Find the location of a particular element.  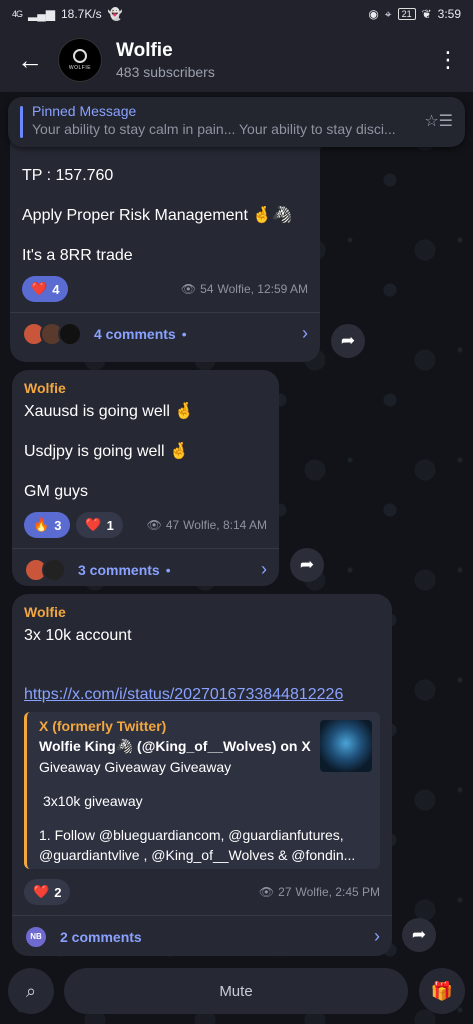

comments-count-link: 4 comments is located at coordinates (135, 334).